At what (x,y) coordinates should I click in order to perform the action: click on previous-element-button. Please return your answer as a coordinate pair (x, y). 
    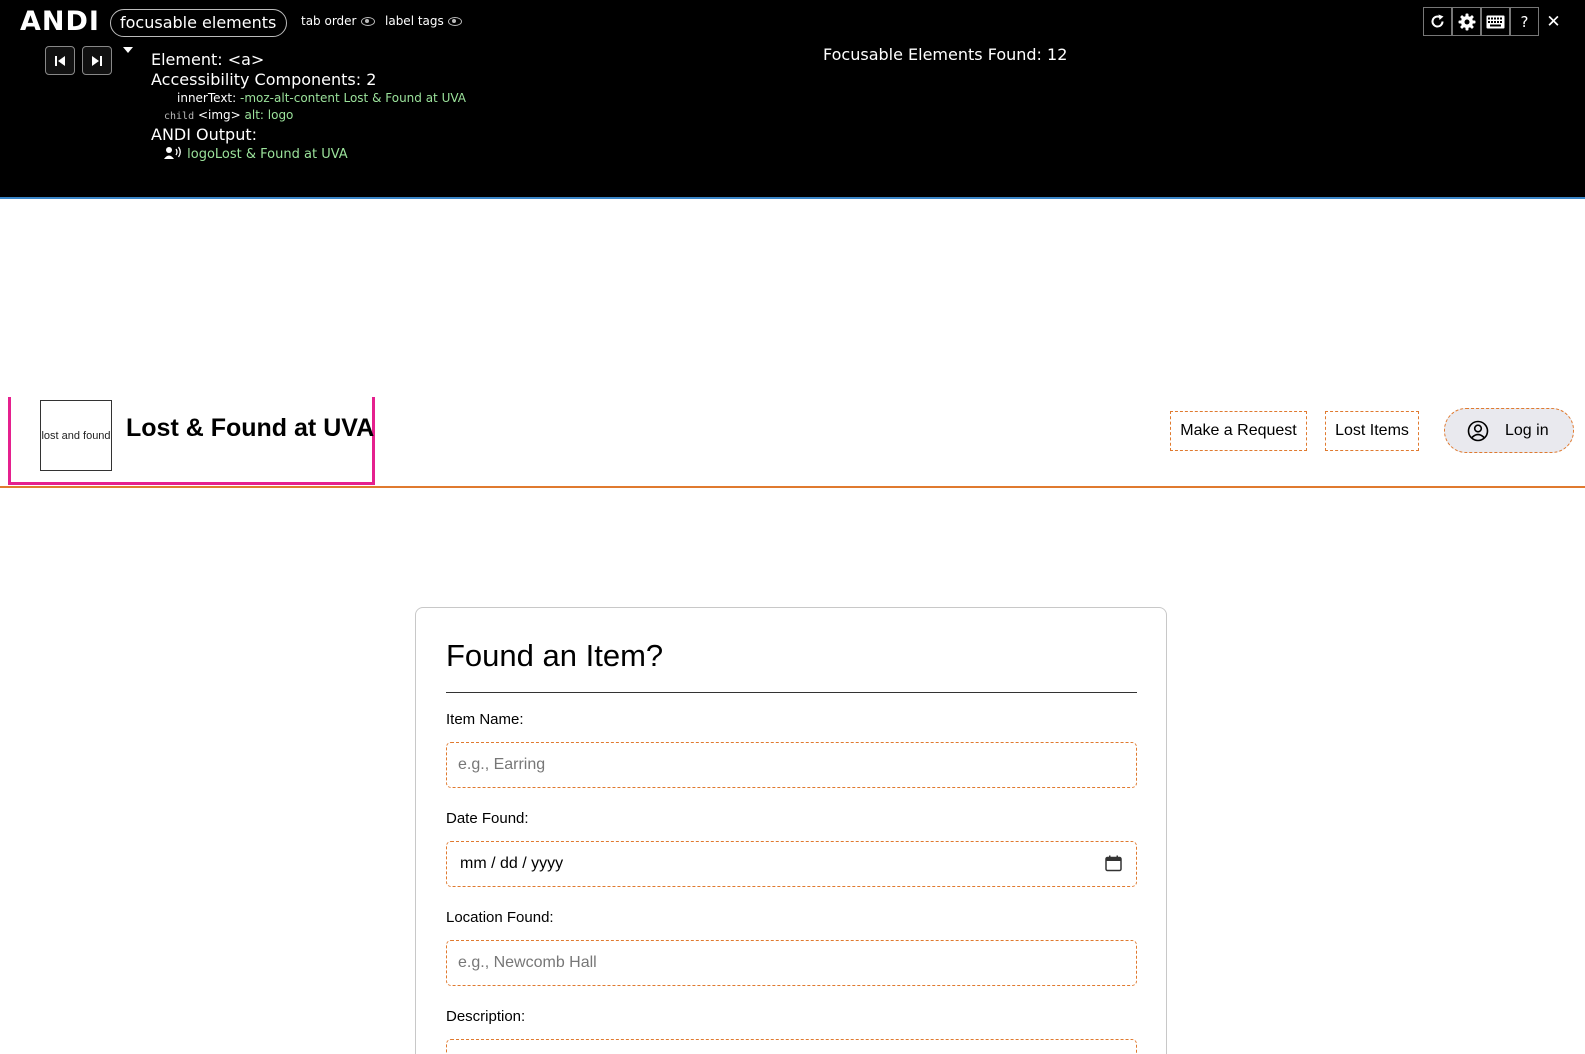
    Looking at the image, I should click on (60, 60).